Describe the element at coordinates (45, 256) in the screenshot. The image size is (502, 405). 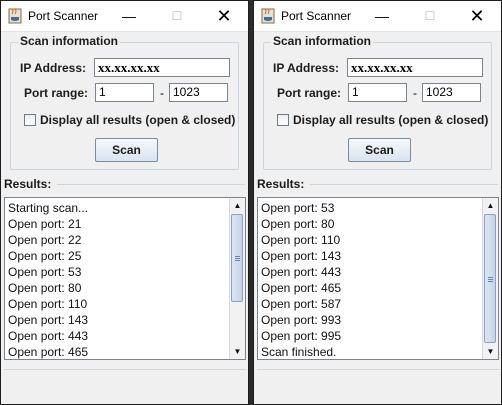
I see `result-line: Open port: 25` at that location.